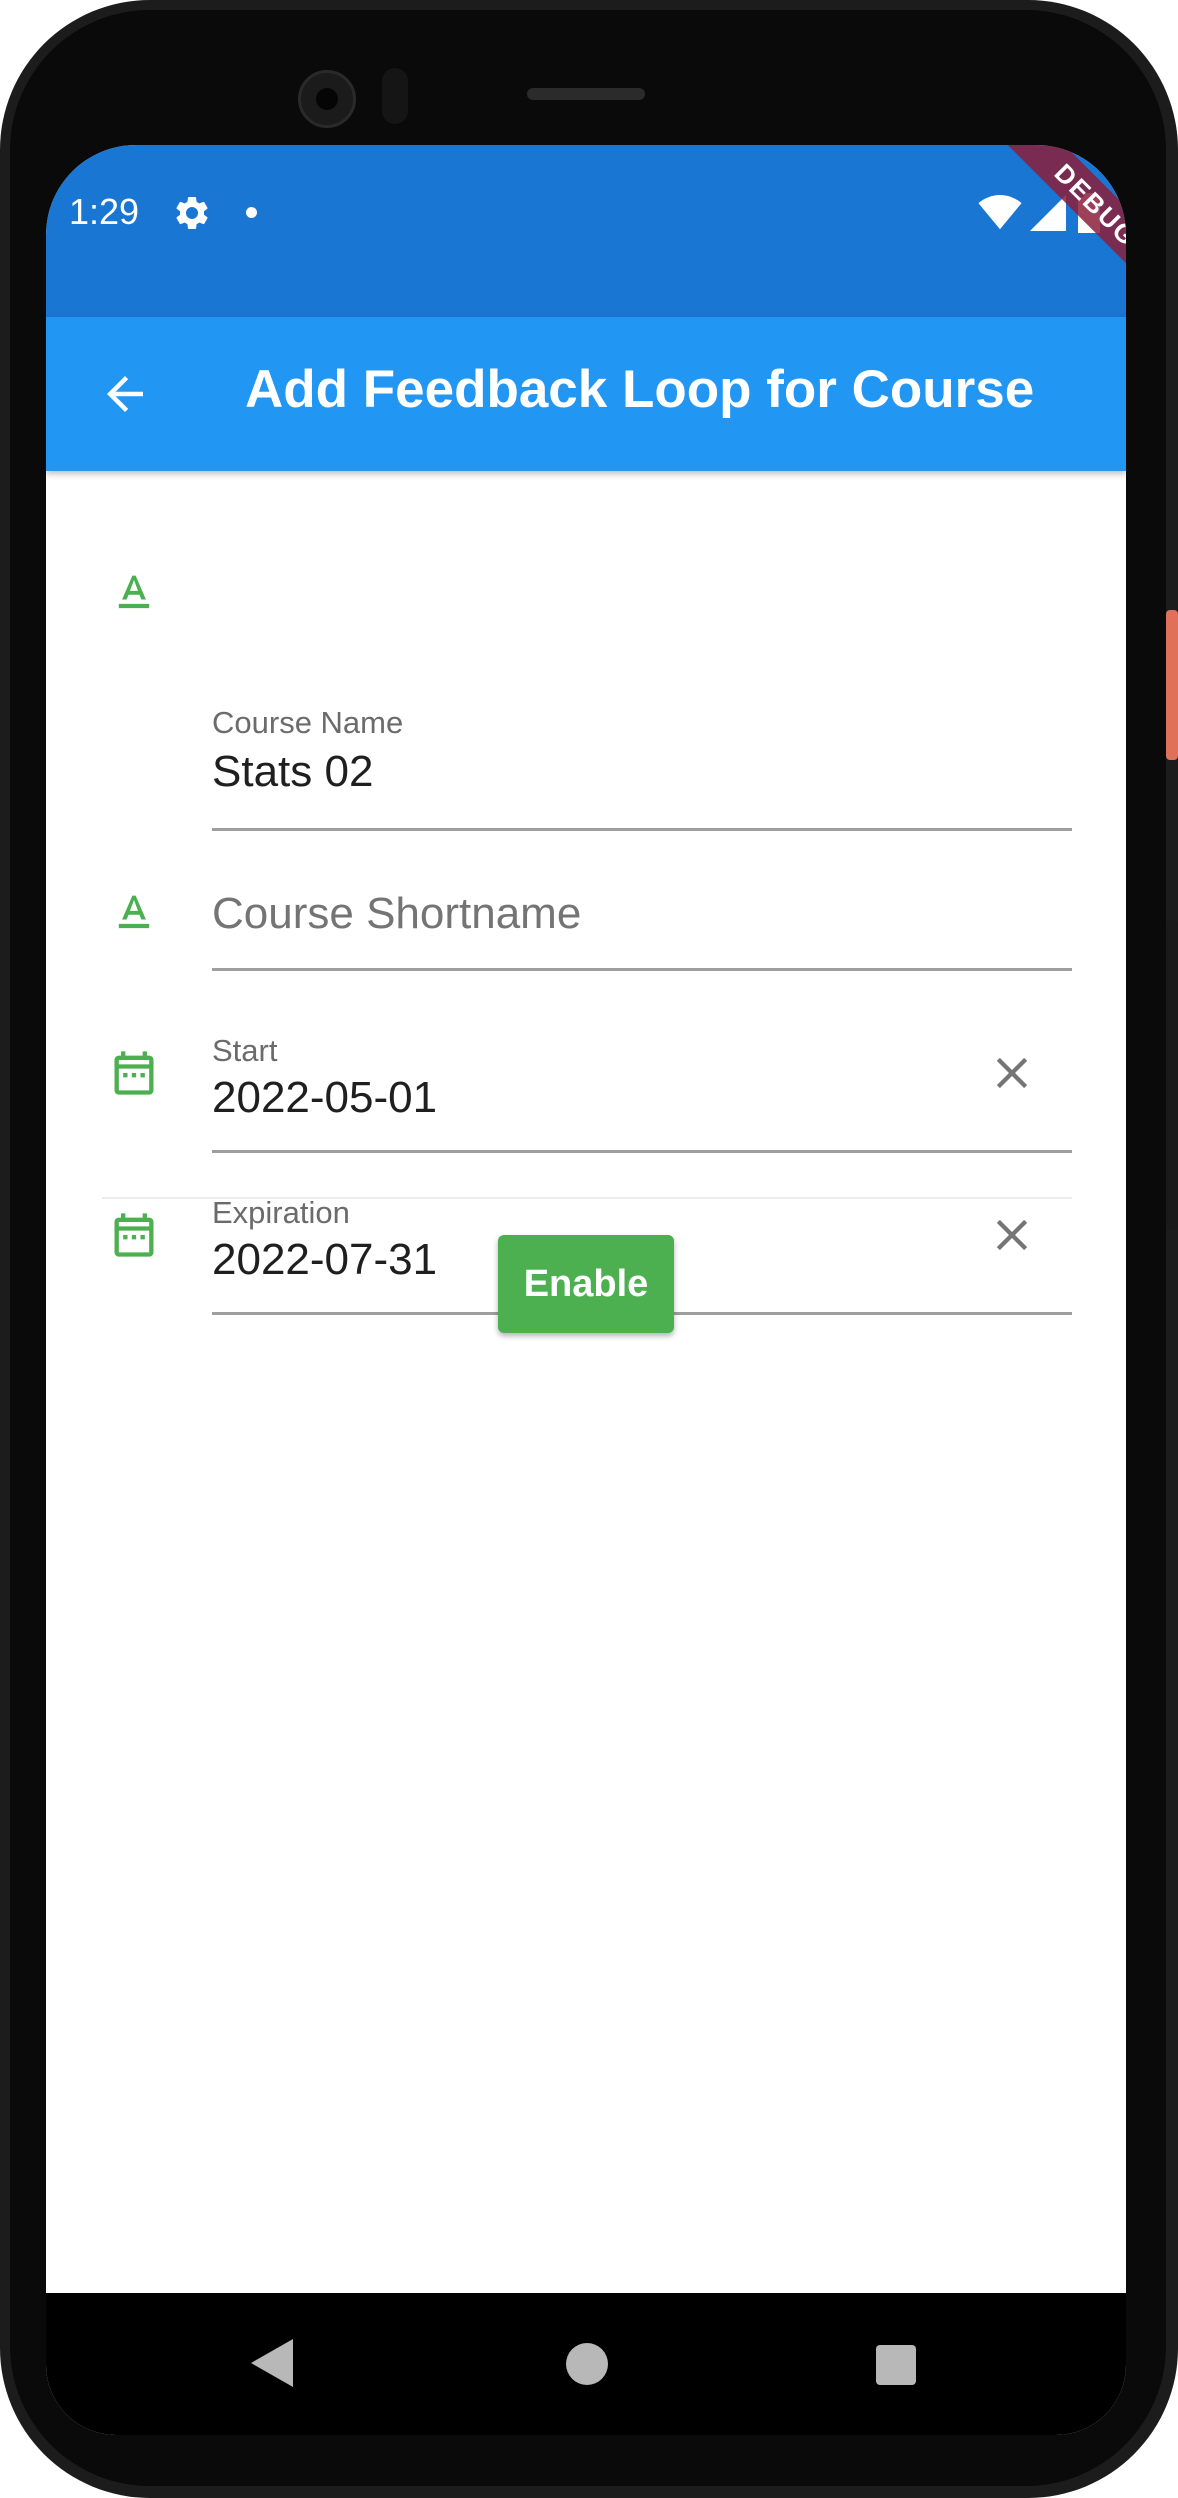  Describe the element at coordinates (896, 2365) in the screenshot. I see `nav-recents-icon` at that location.